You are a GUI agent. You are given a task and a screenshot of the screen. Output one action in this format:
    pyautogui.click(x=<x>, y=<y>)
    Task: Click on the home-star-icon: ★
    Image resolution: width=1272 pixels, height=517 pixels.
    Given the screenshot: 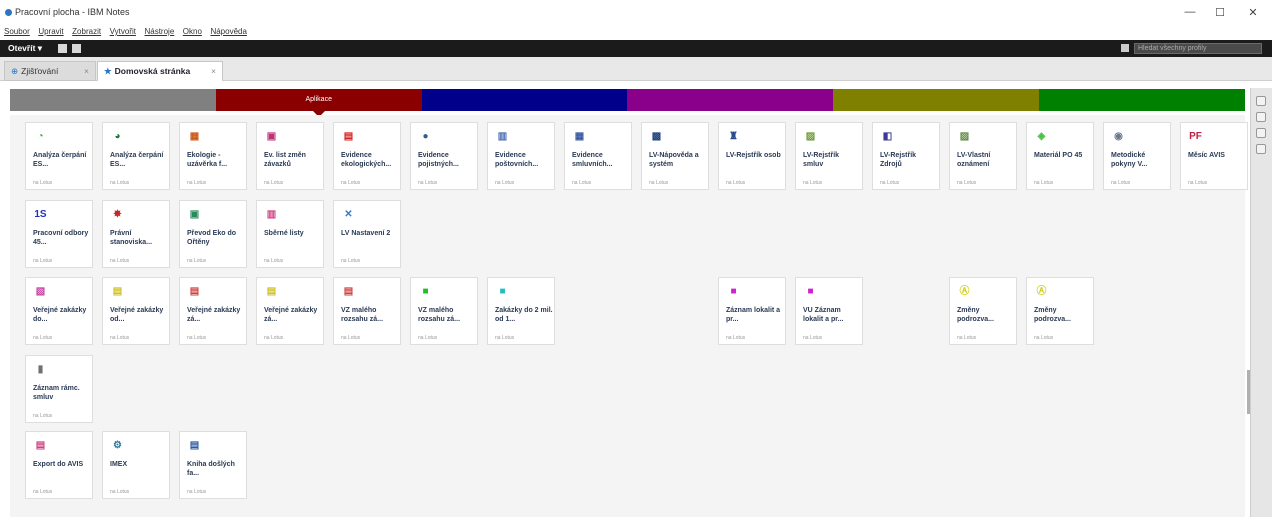 What is the action you would take?
    pyautogui.click(x=108, y=71)
    